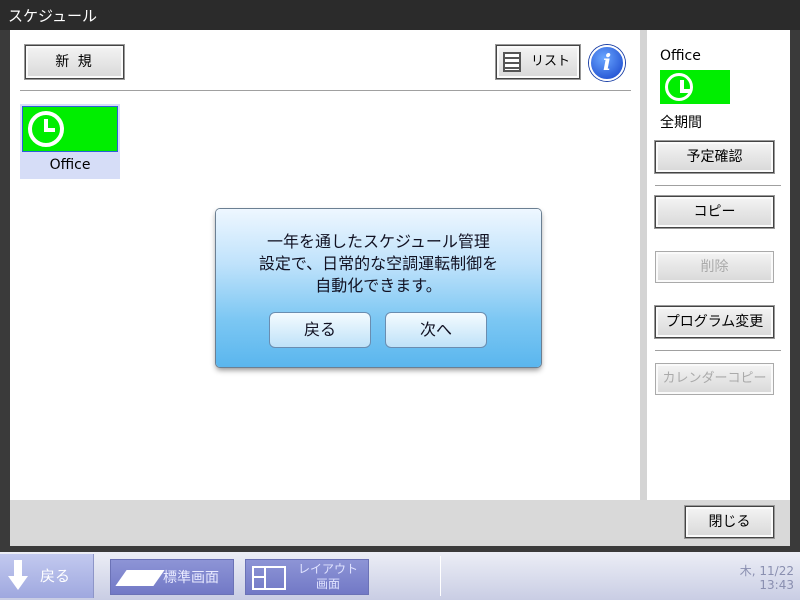 This screenshot has width=800, height=600. I want to click on side-panel: Office 全期間 予定確認 コピー 削除 プログラム変更 カレンダーコピー, so click(718, 265).